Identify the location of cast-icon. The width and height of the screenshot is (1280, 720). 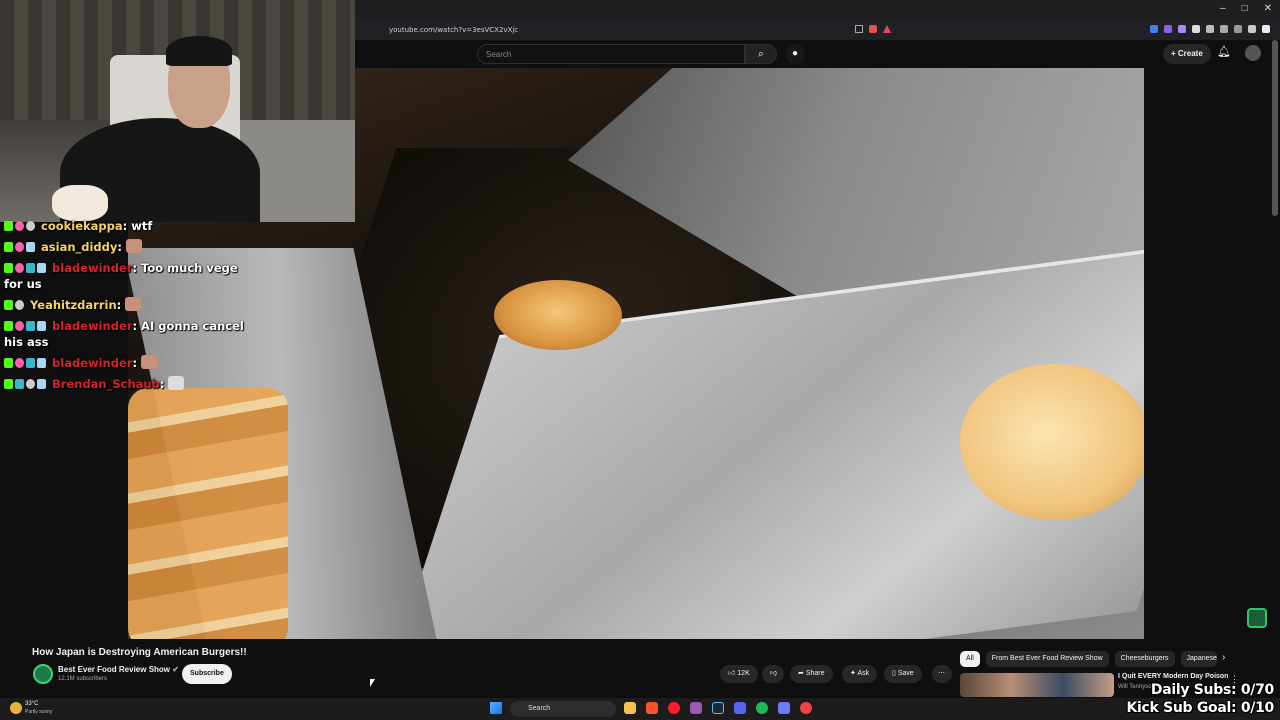
(859, 29).